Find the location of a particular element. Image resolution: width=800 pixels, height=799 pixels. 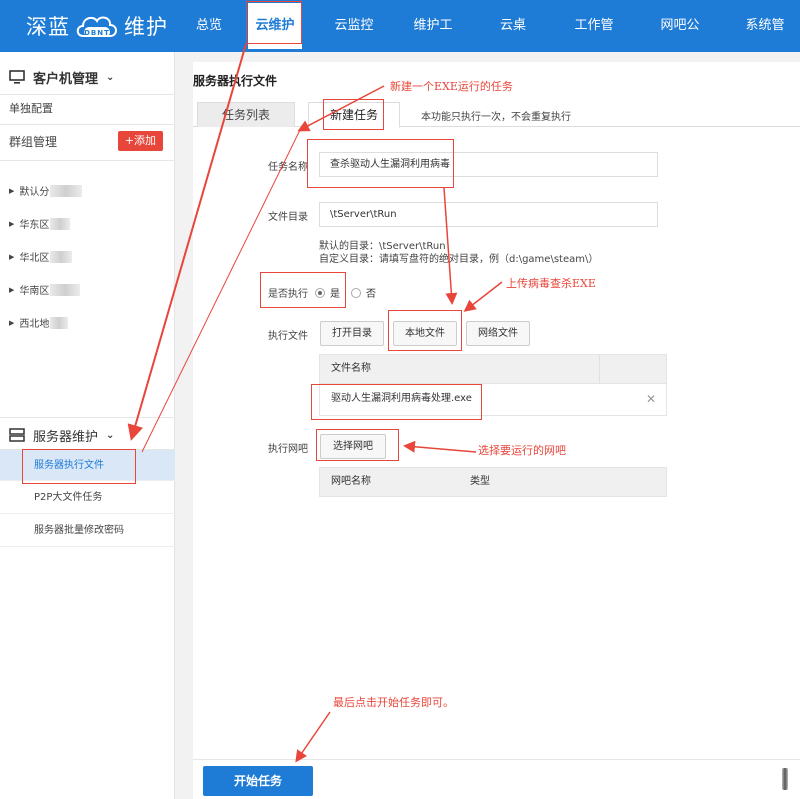

column-divider is located at coordinates (599, 369).